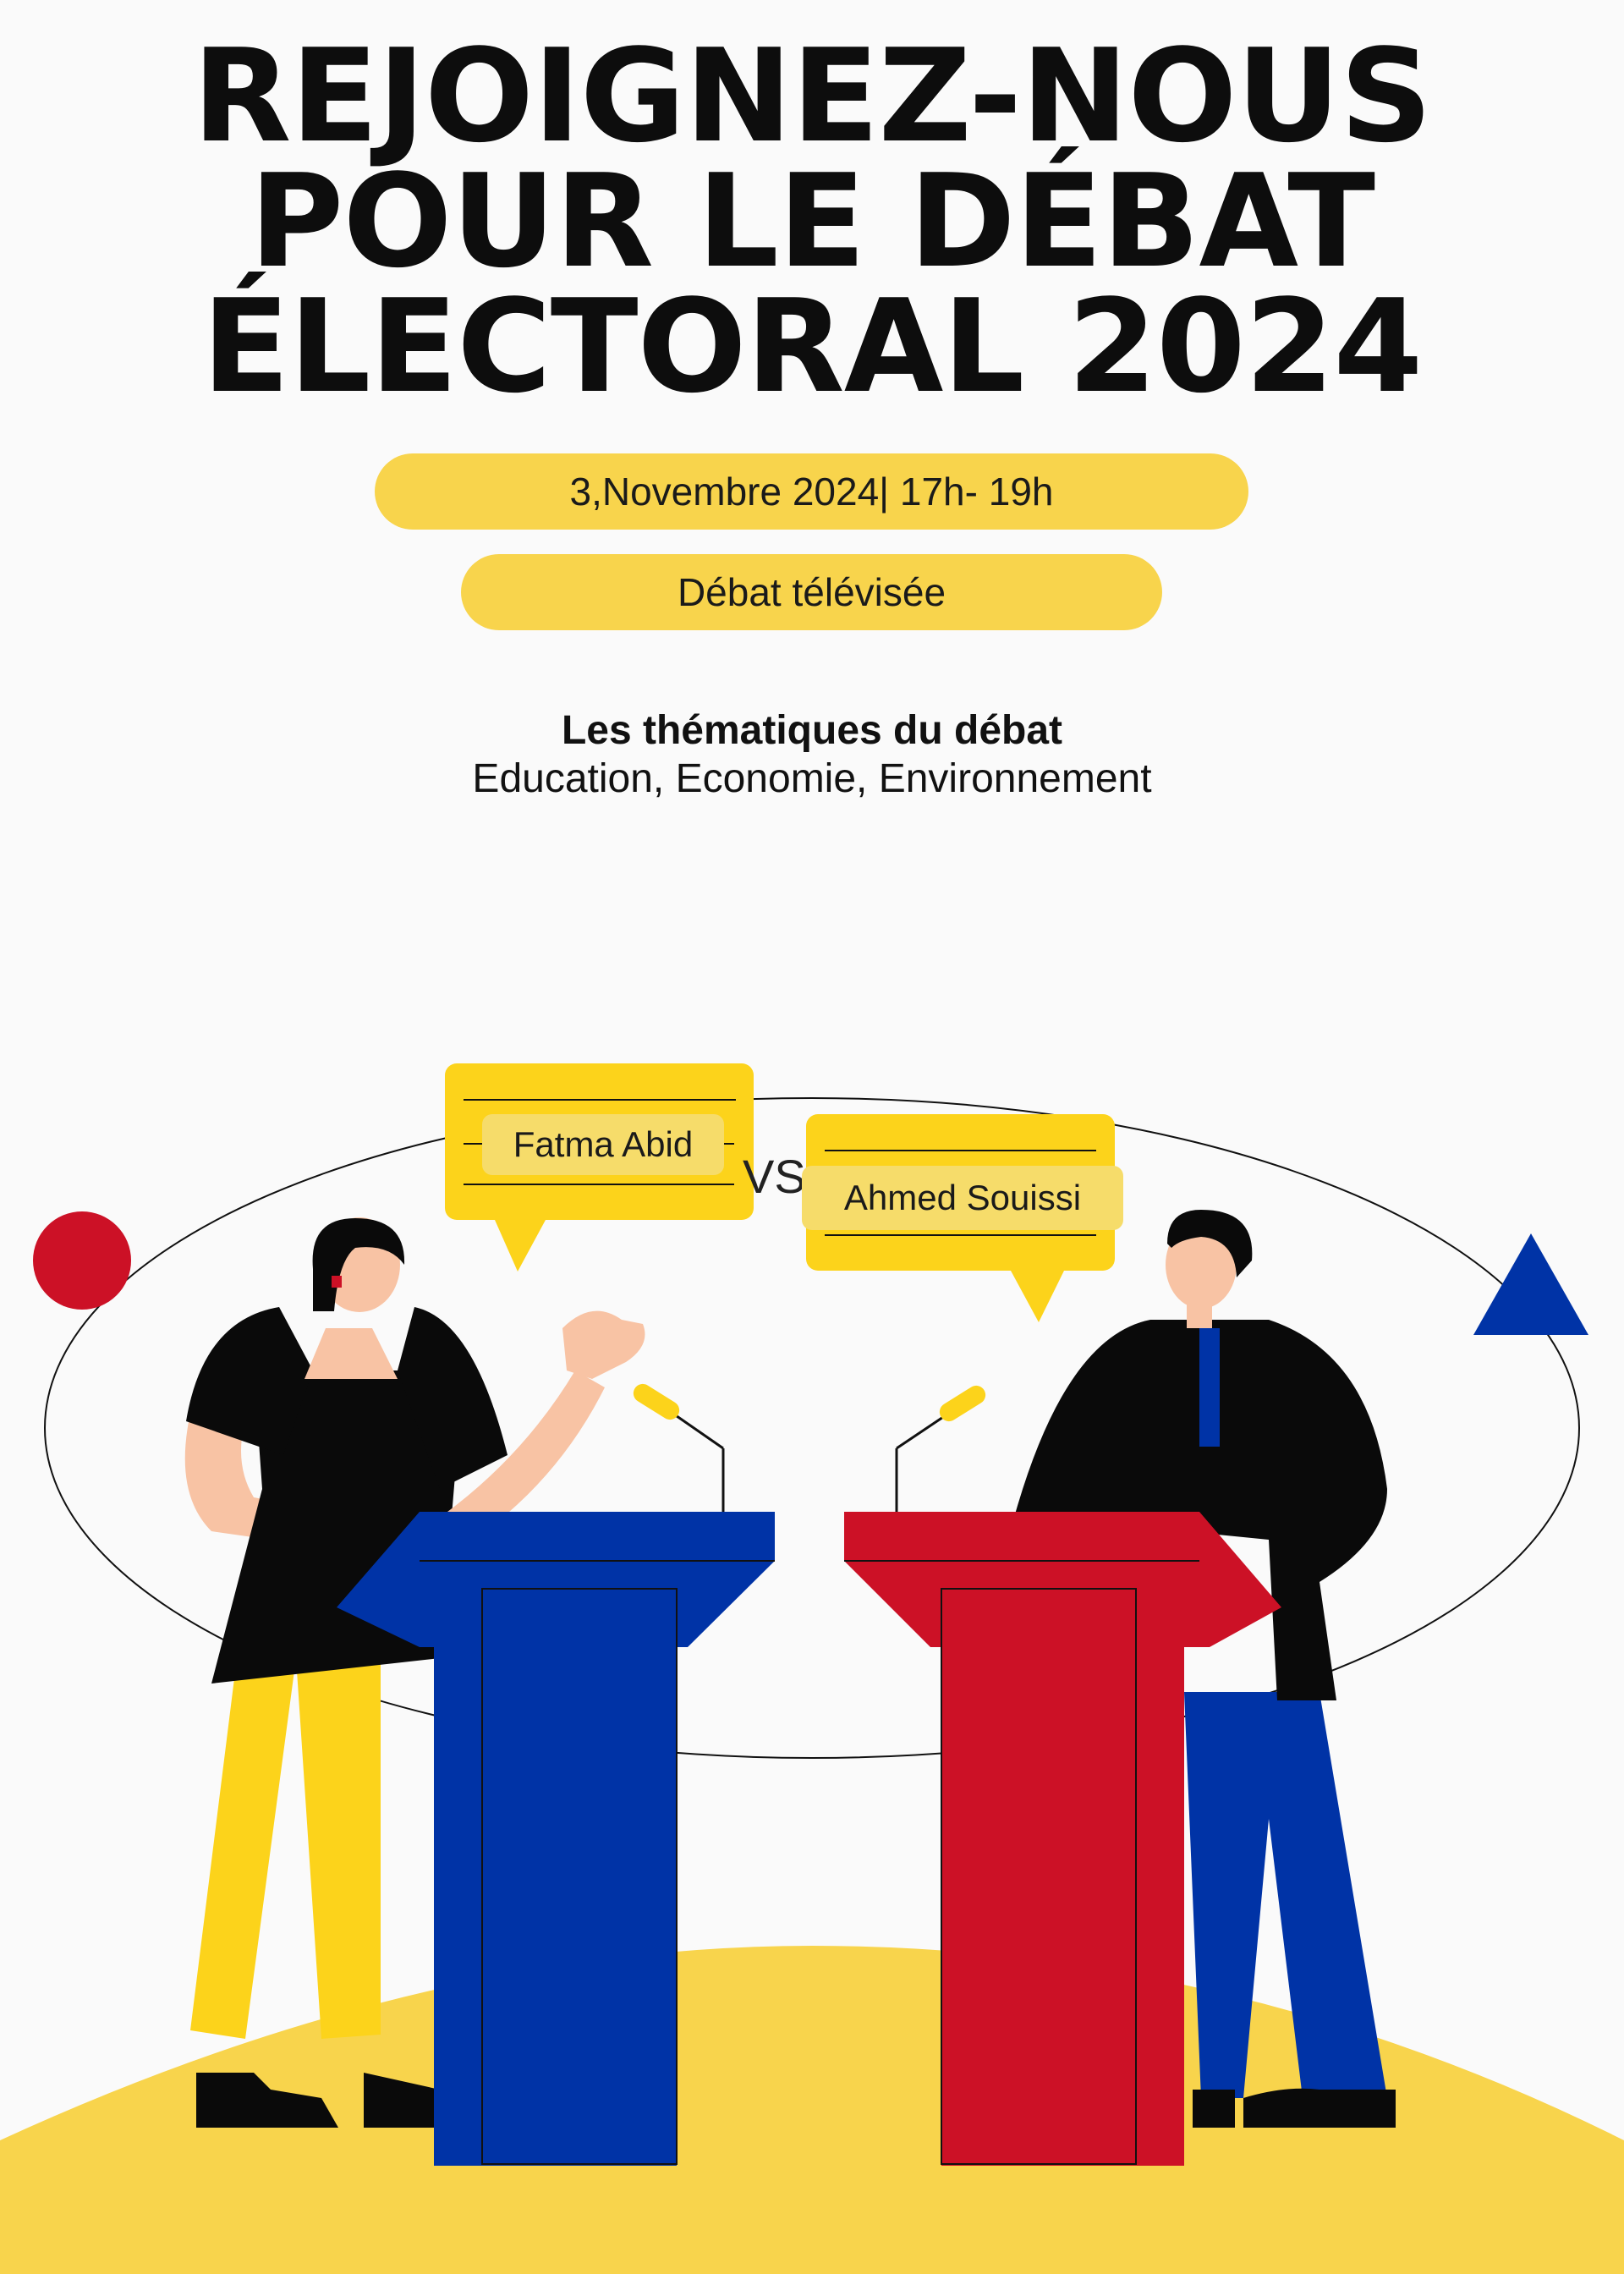 This screenshot has width=1624, height=2274. Describe the element at coordinates (963, 1198) in the screenshot. I see `candidate-right-name: Ahmed Souissi` at that location.